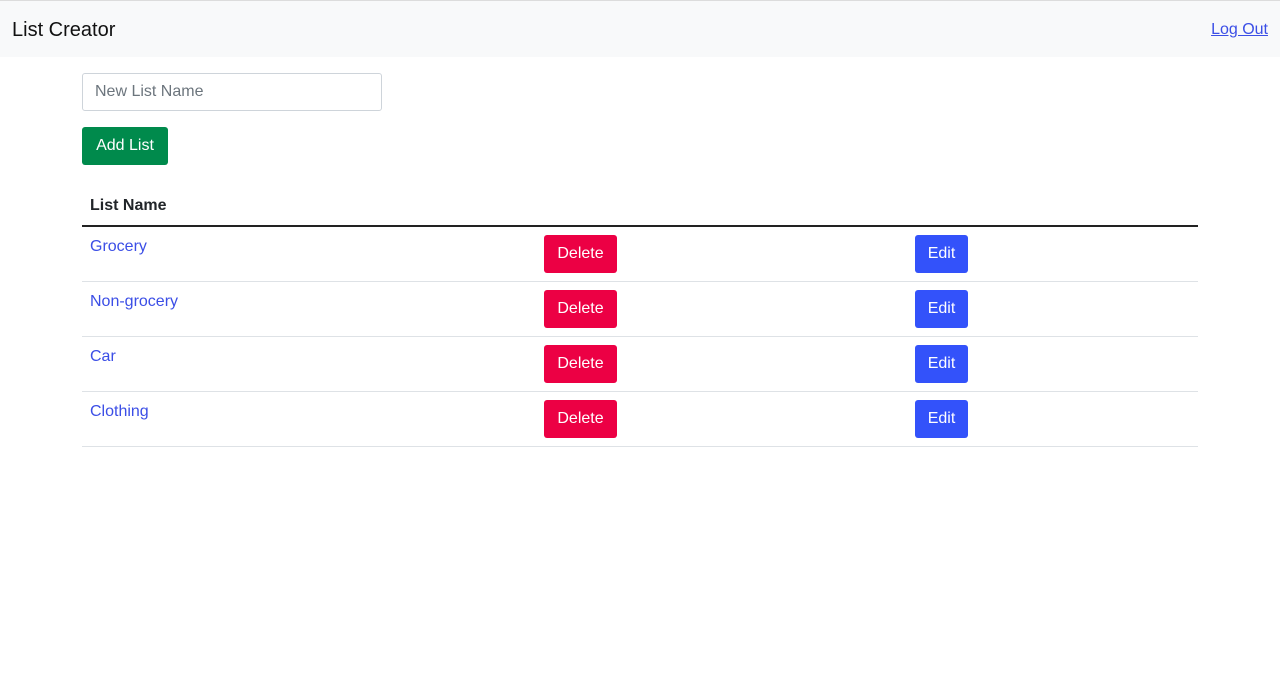 The width and height of the screenshot is (1280, 688). I want to click on navbar: List Creator Log Out, so click(640, 28).